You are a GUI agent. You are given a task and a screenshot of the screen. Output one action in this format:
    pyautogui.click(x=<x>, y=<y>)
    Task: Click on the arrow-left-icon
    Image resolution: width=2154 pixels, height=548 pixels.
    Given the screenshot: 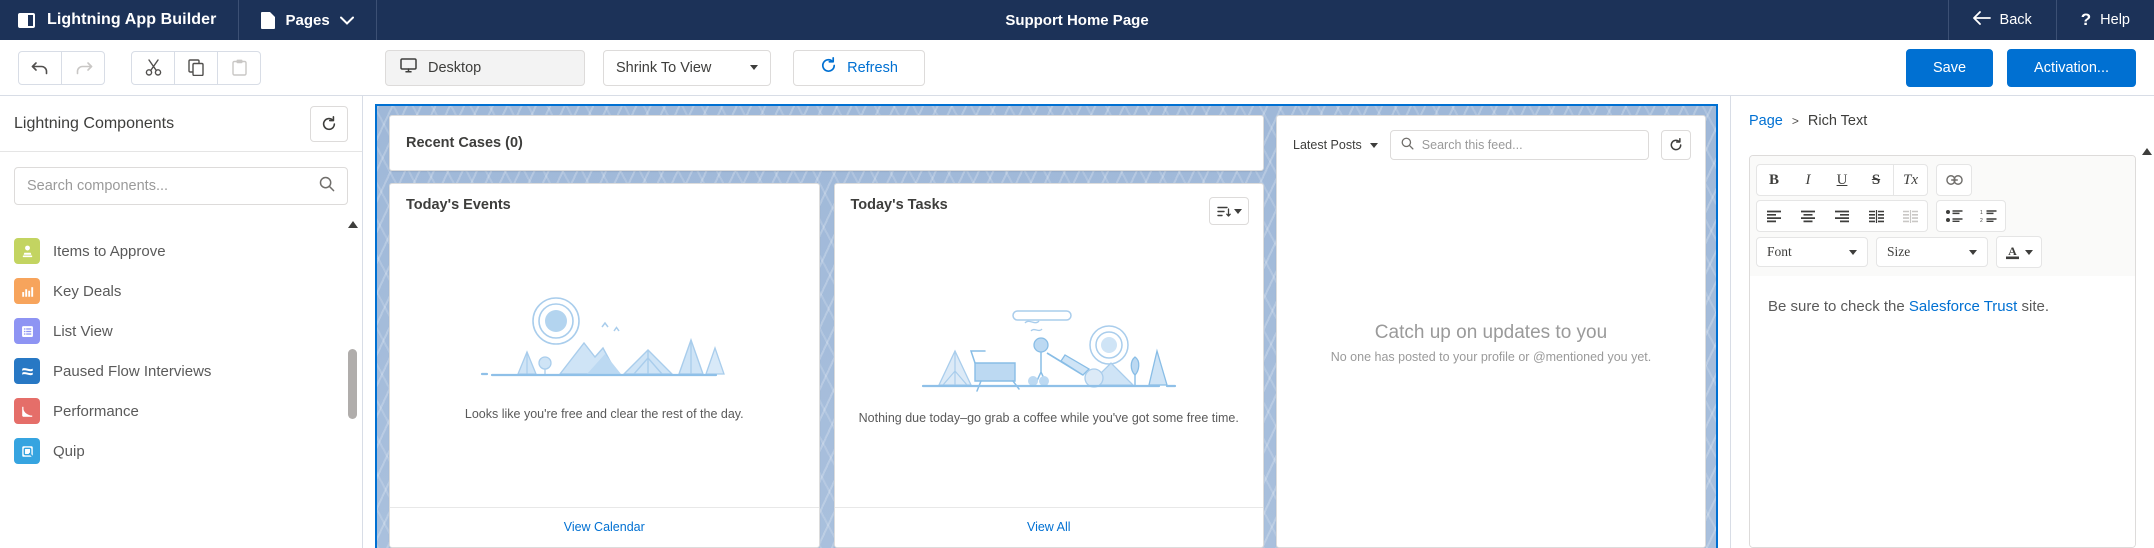 What is the action you would take?
    pyautogui.click(x=1981, y=20)
    